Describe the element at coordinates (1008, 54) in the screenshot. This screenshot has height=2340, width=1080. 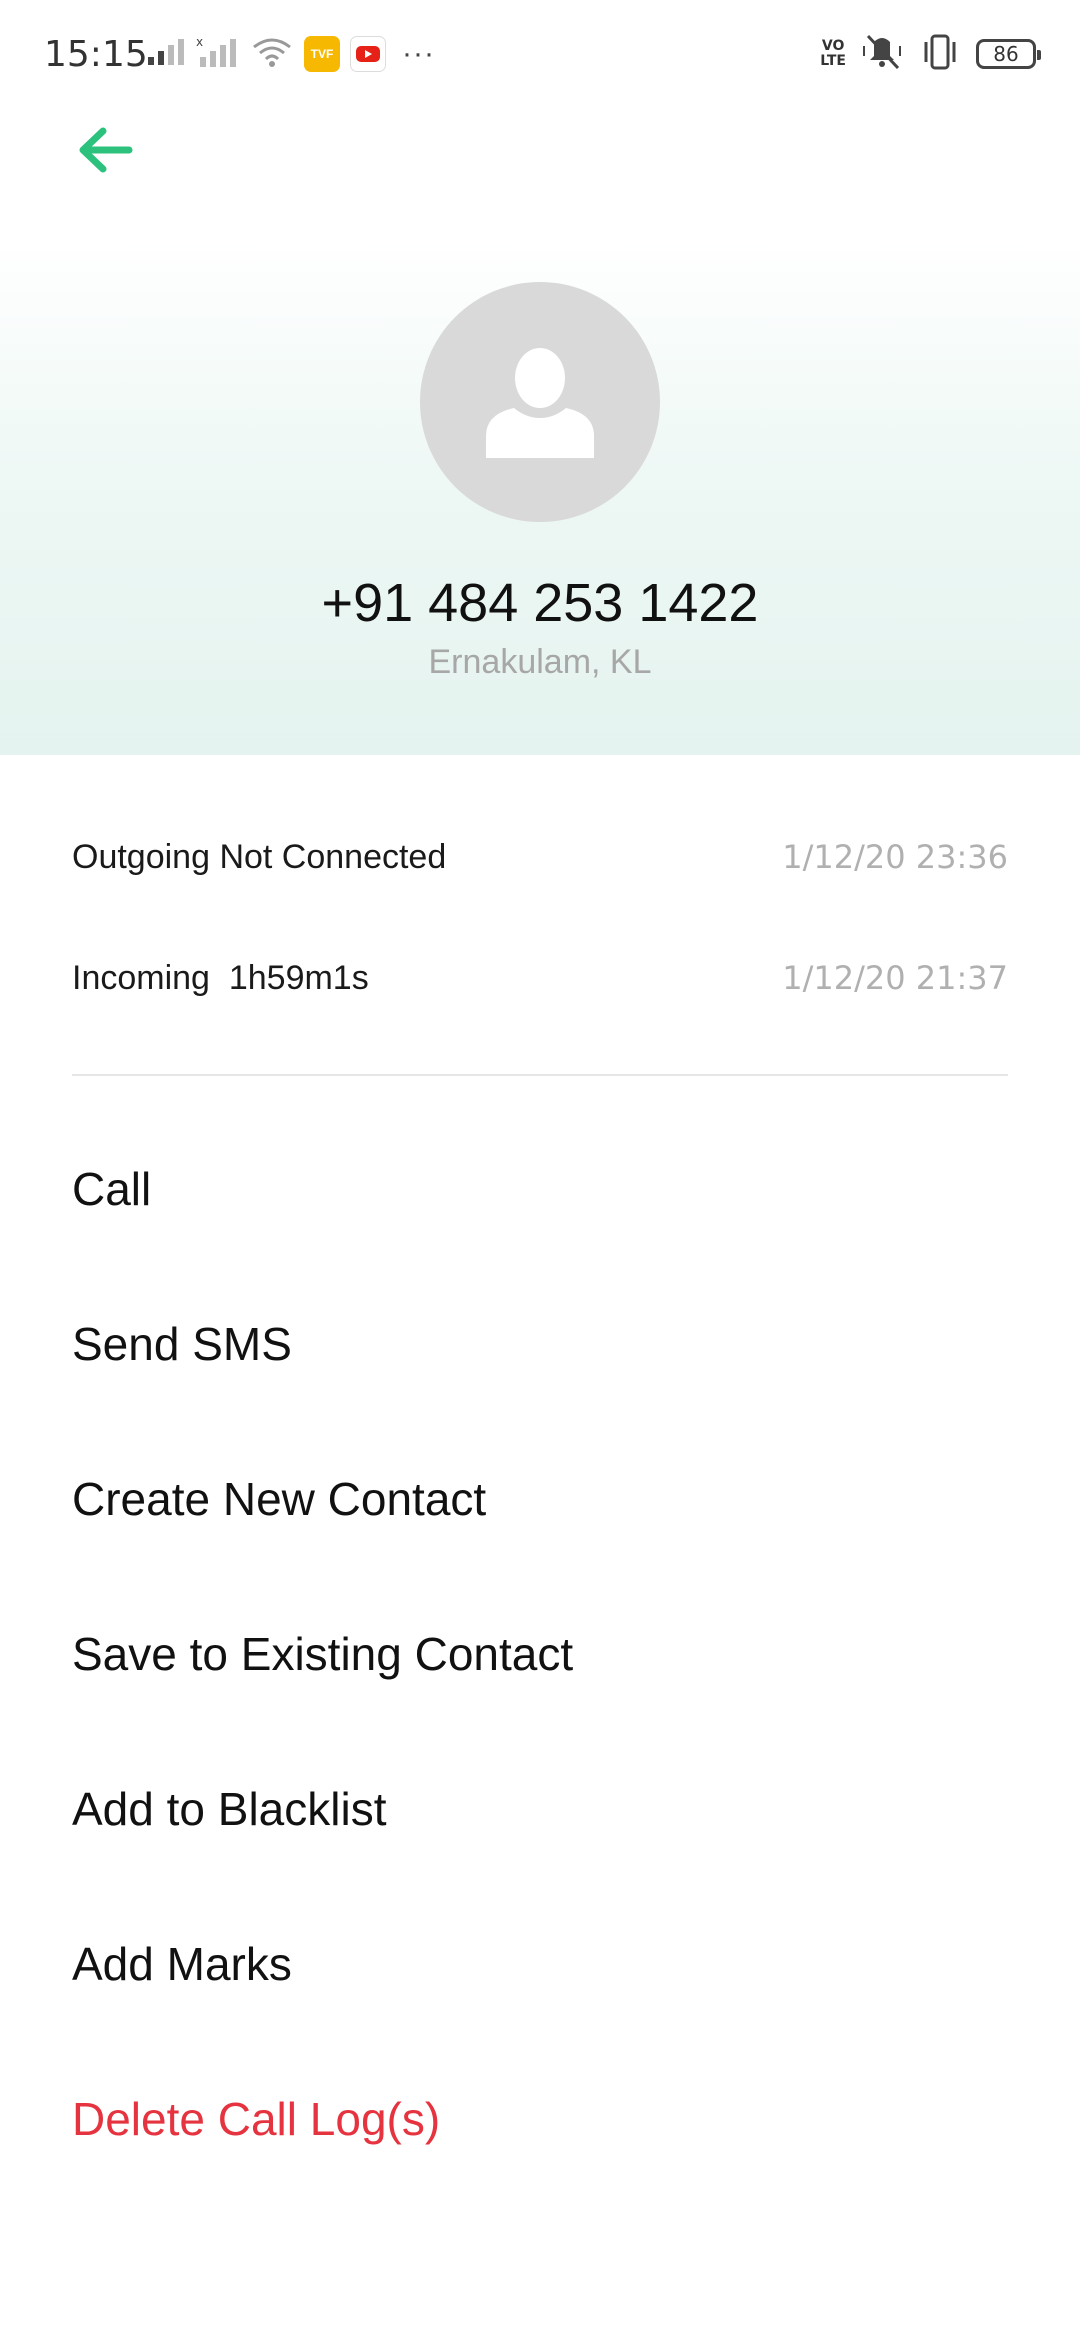
I see `battery-icon: 86` at that location.